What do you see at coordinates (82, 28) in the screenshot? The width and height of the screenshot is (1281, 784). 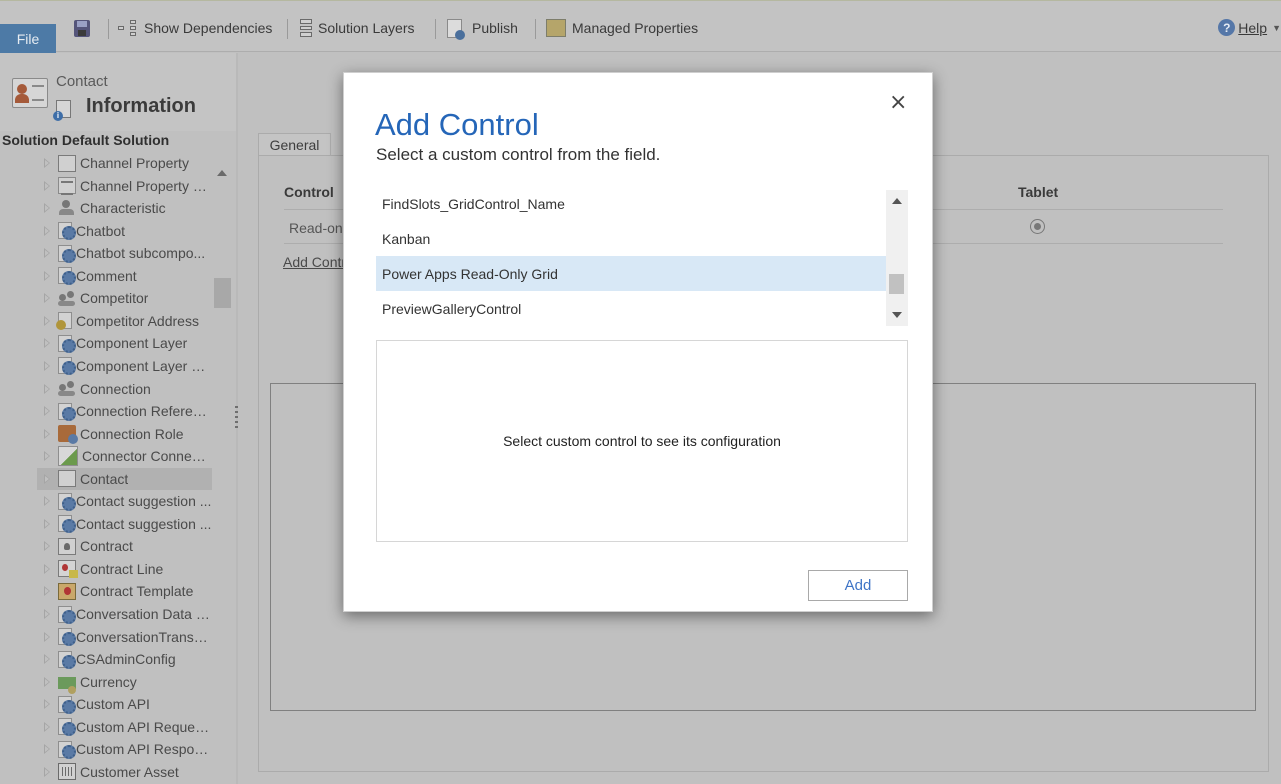 I see `save-button` at bounding box center [82, 28].